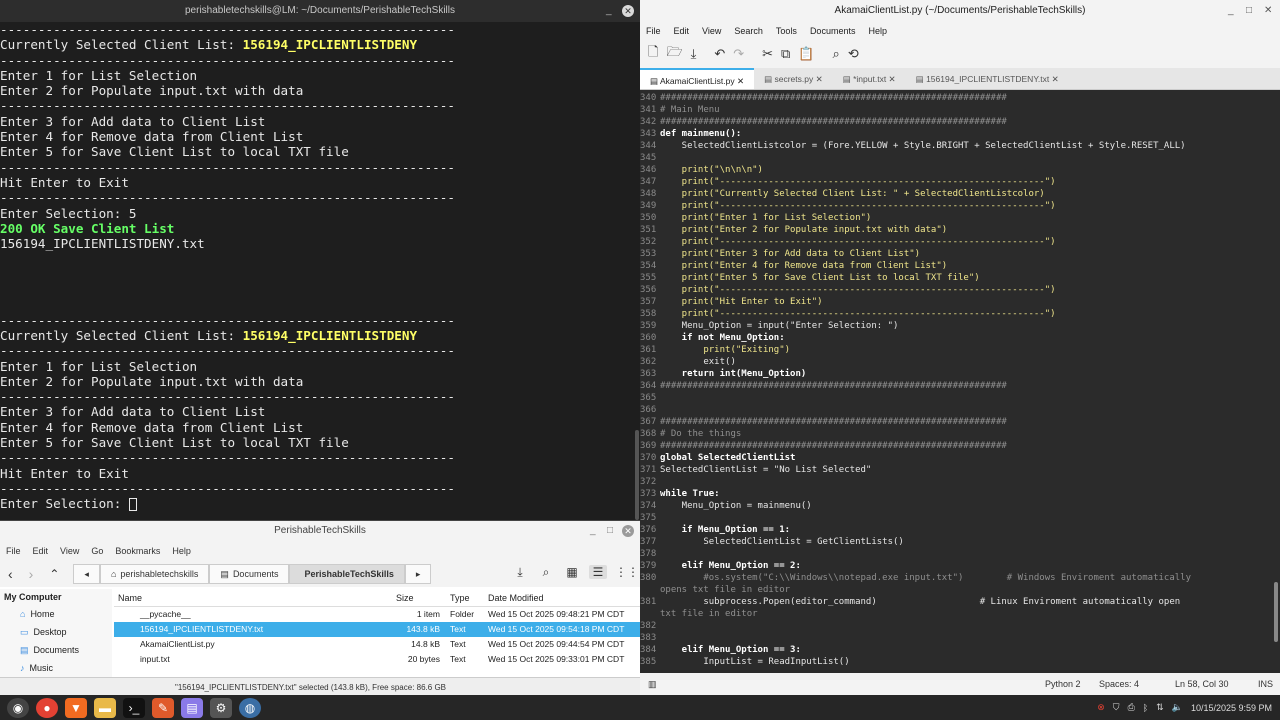 The width and height of the screenshot is (1280, 720). I want to click on new-file-icon: 🗋, so click(653, 54).